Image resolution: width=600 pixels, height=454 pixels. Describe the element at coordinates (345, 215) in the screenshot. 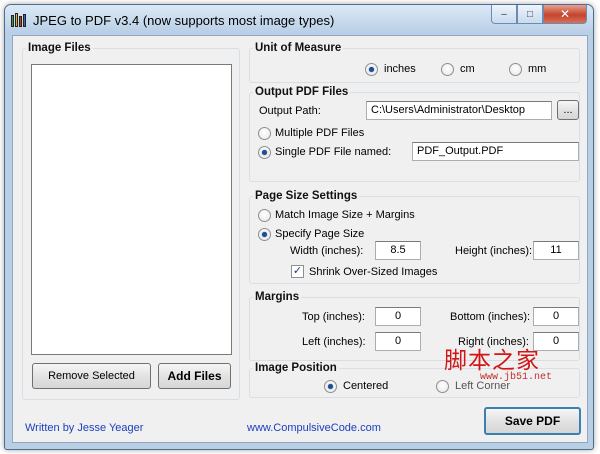

I see `match-image-size-label: Match Image Size + Margins` at that location.